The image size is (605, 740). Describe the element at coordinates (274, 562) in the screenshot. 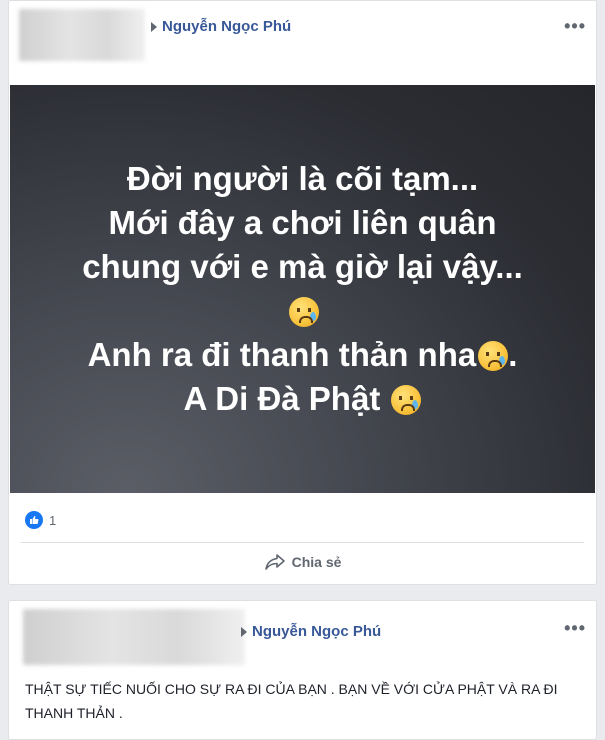

I see `share-arrow-icon` at that location.